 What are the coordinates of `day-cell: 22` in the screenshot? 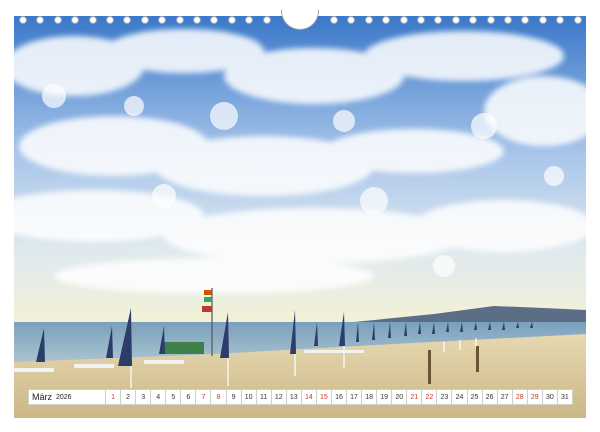 It's located at (430, 397).